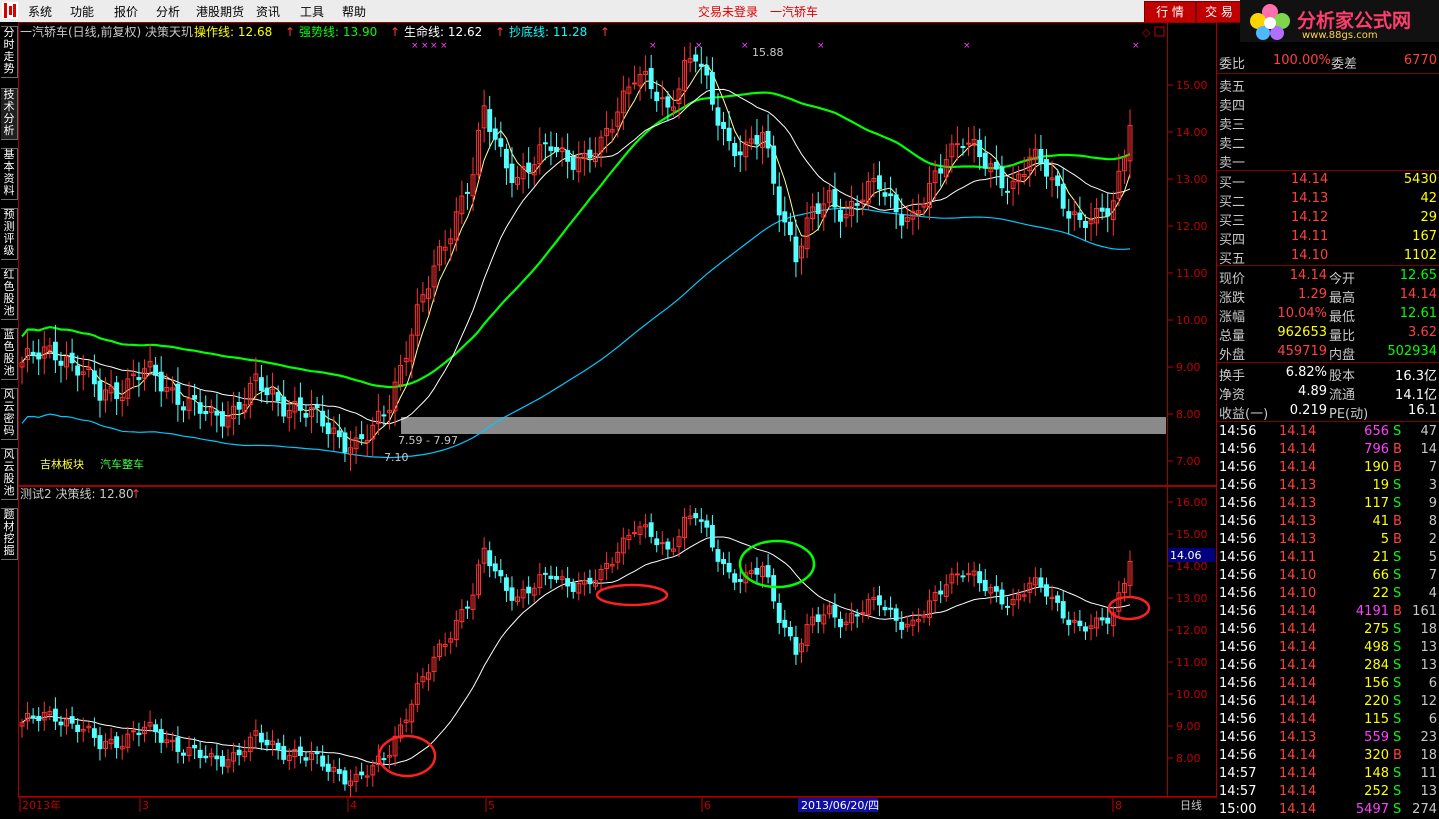 This screenshot has width=1439, height=819. What do you see at coordinates (840, 805) in the screenshot?
I see `cursor-date: 2013/06/20/四` at bounding box center [840, 805].